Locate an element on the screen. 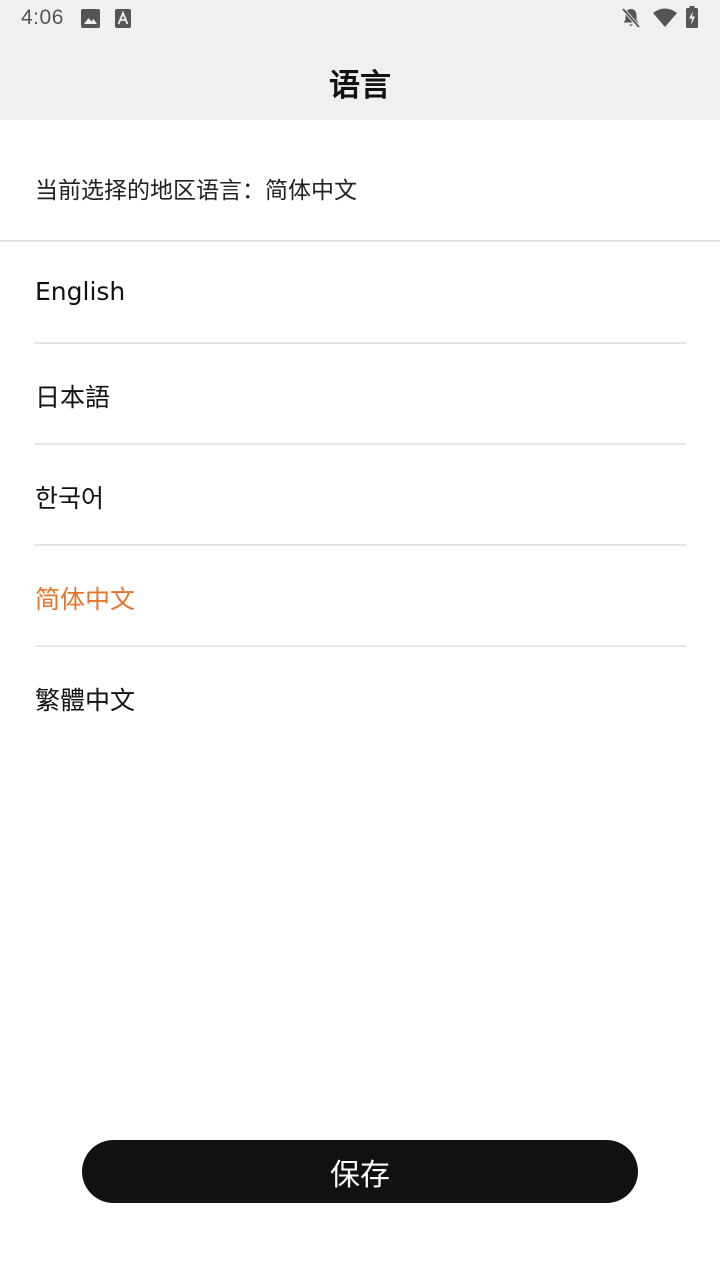  language-option-english: English is located at coordinates (360, 293).